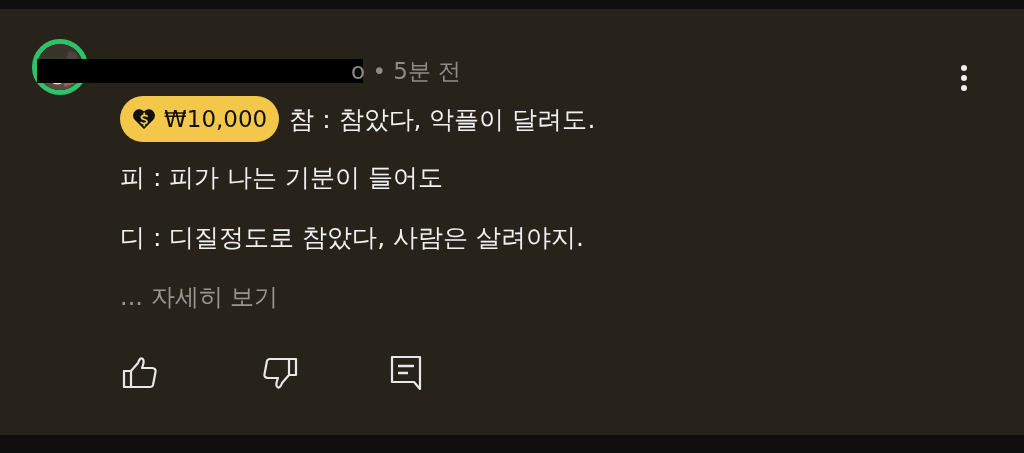 This screenshot has width=1024, height=453. I want to click on thumbs-down-icon, so click(280, 373).